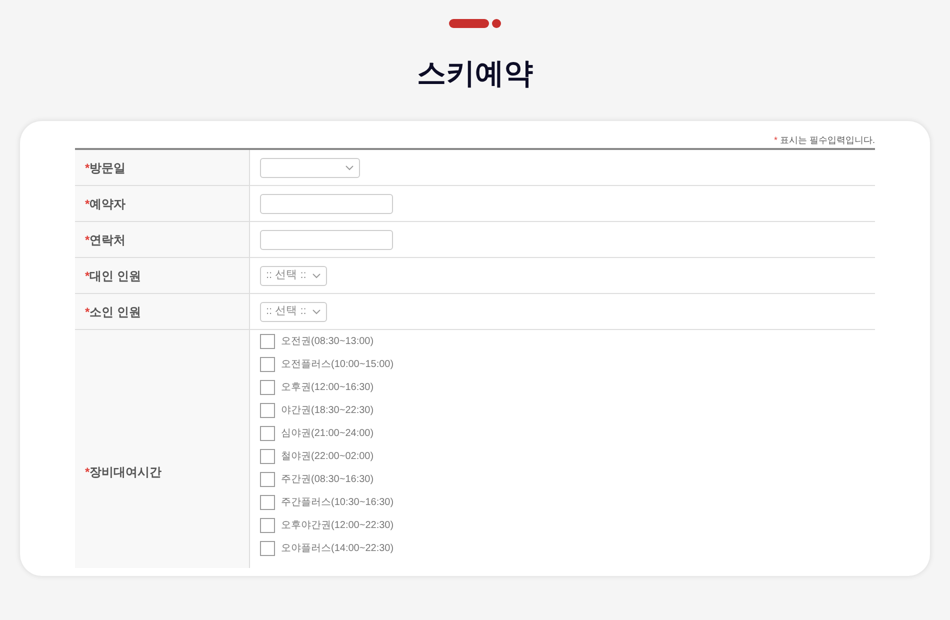 This screenshot has width=950, height=620. I want to click on field-label: *장비대여시간, so click(123, 472).